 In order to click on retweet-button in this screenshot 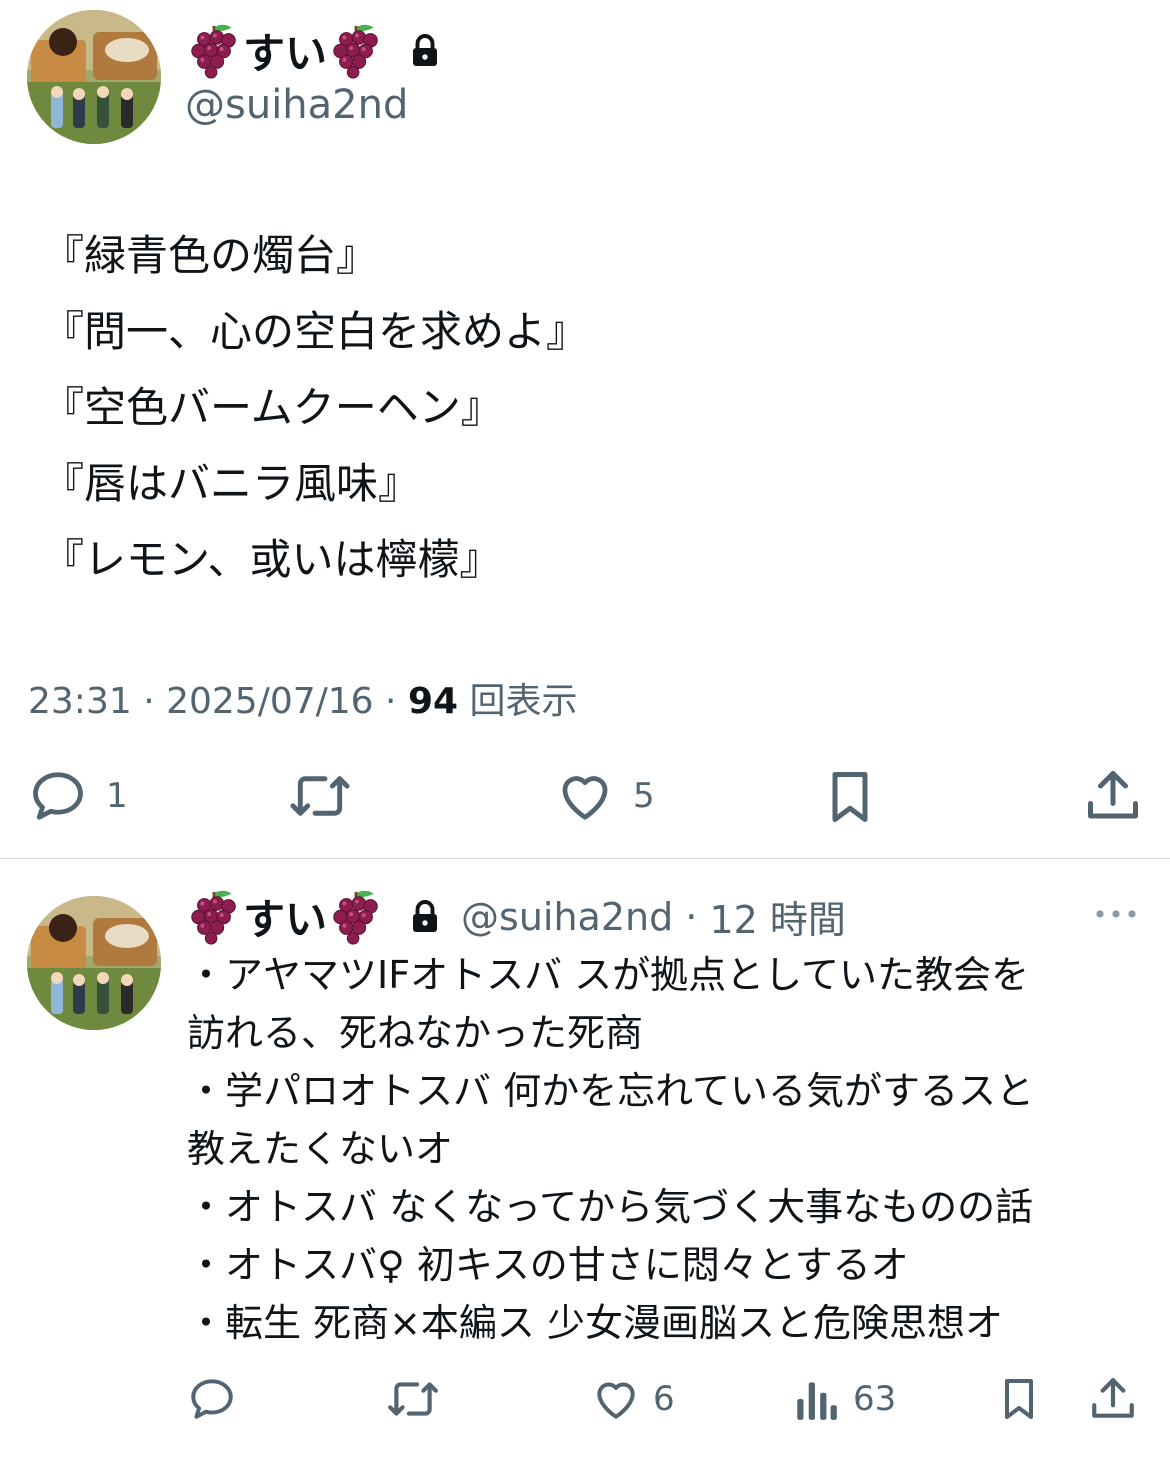, I will do `click(329, 796)`.